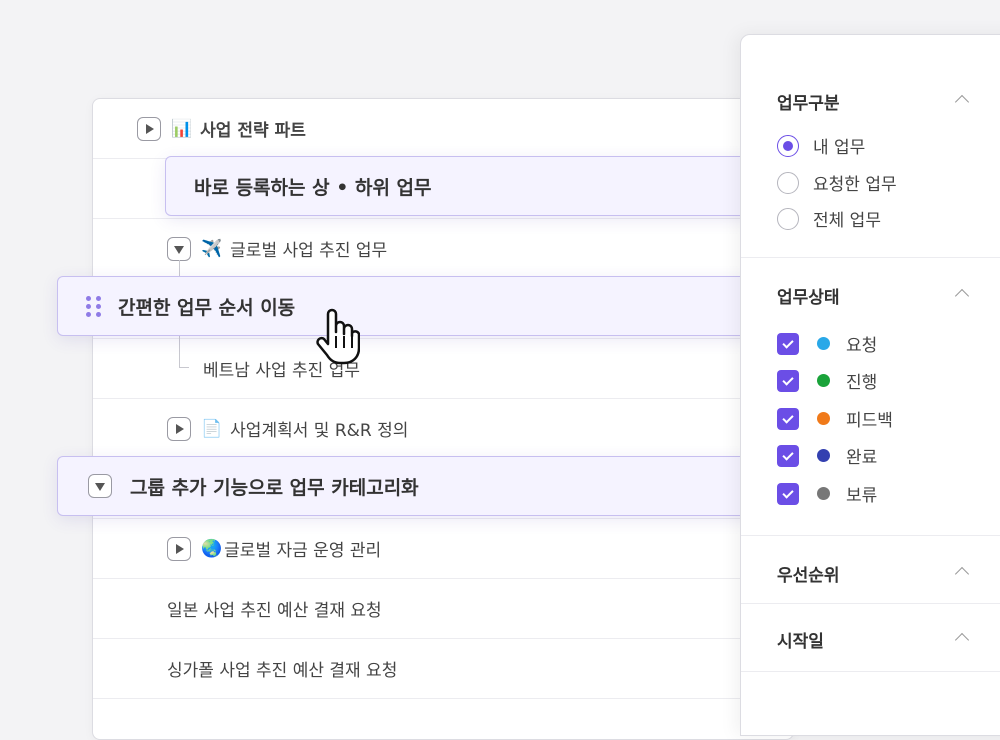  I want to click on status-label: 진행, so click(862, 383).